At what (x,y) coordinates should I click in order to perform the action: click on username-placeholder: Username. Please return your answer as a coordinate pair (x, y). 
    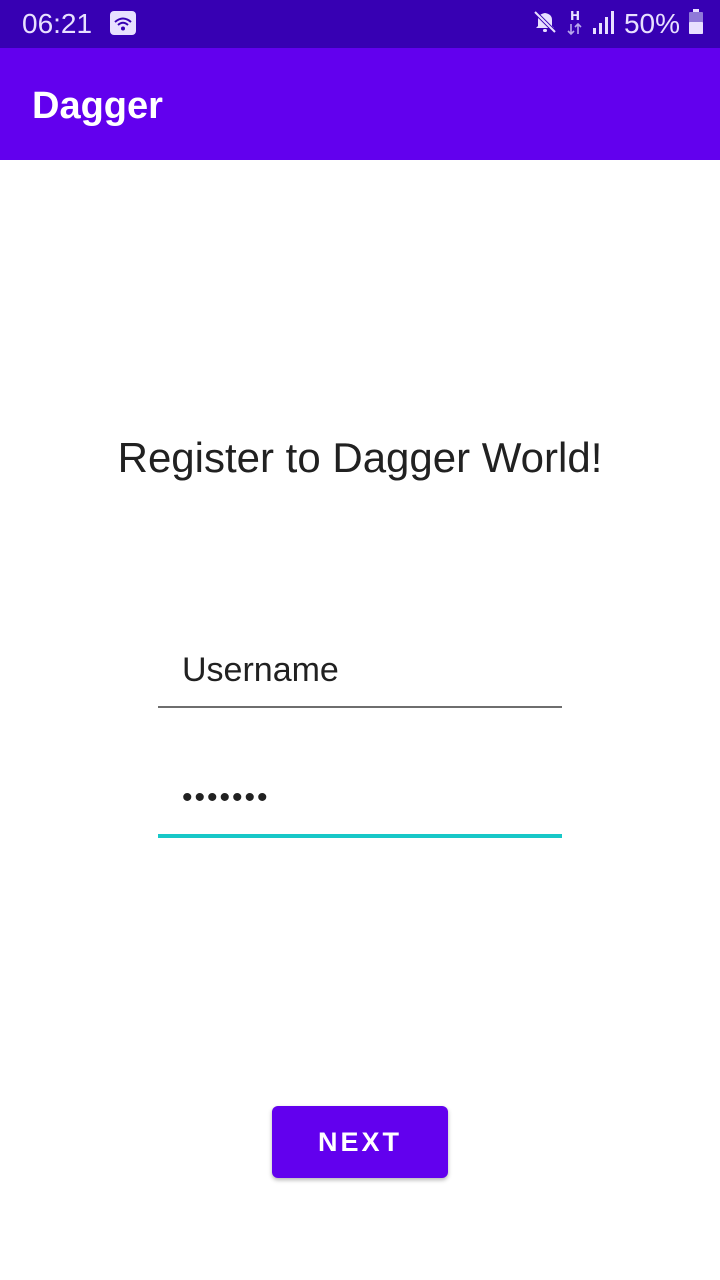
    Looking at the image, I should click on (260, 670).